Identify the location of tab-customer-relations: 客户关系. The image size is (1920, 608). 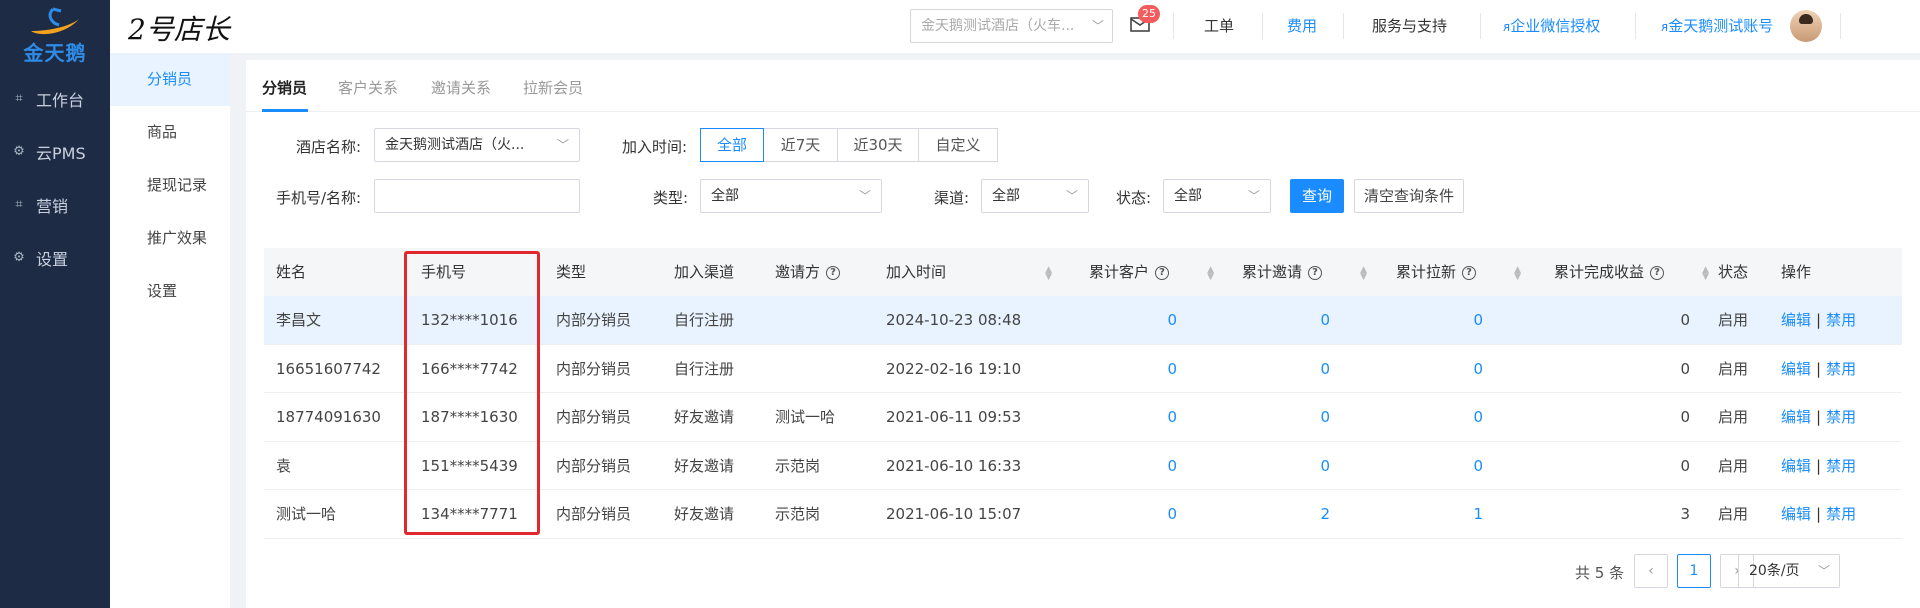
(368, 87).